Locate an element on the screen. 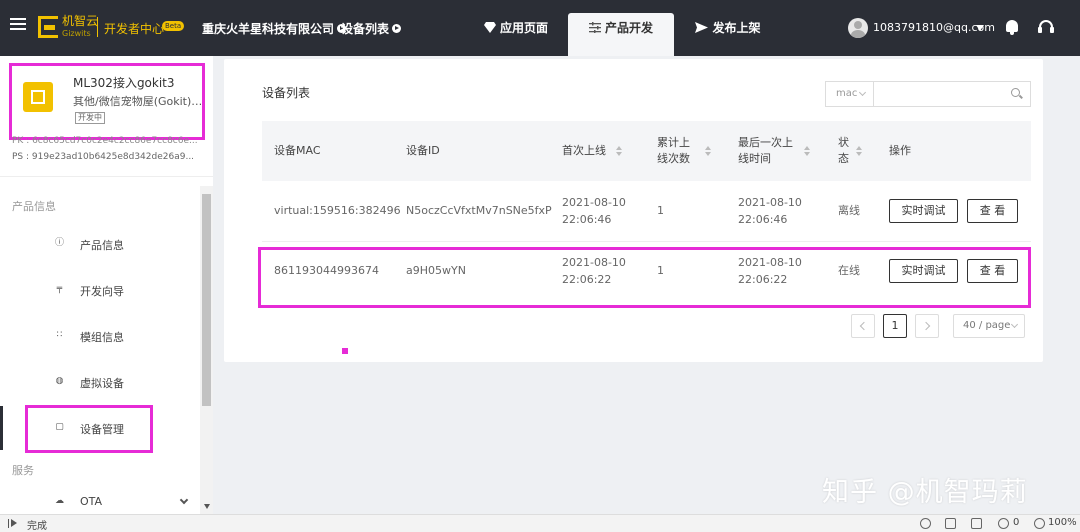 The image size is (1080, 532). product-name: ML302接入gokit3 is located at coordinates (124, 83).